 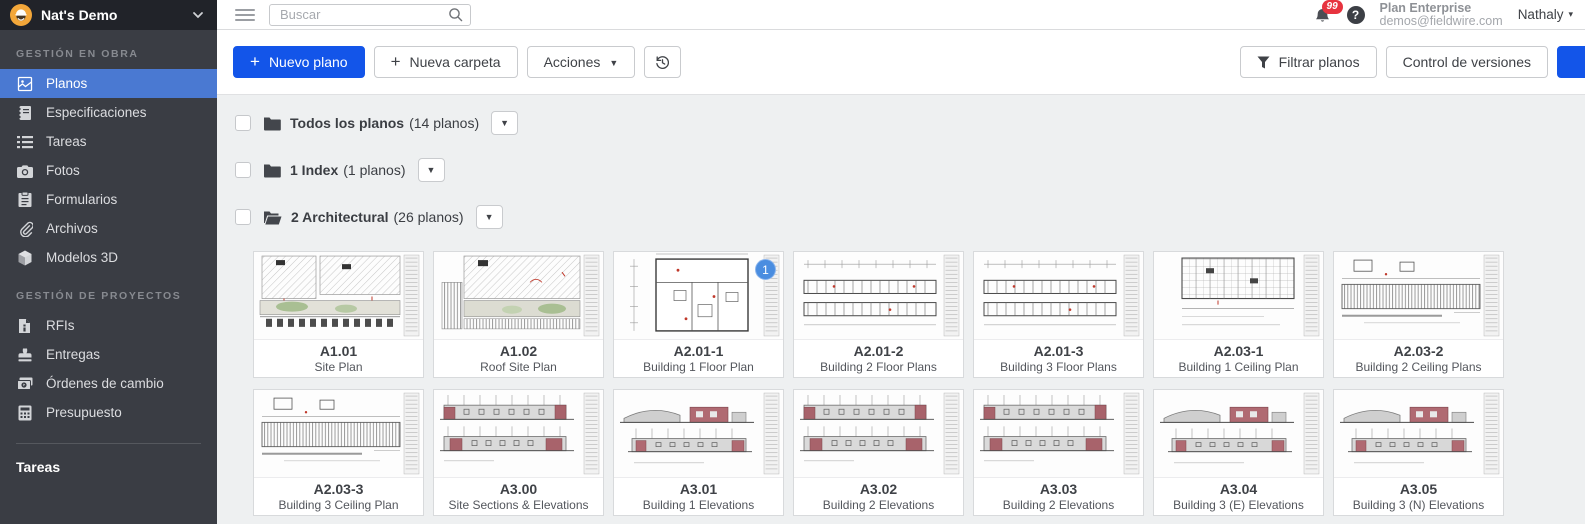 I want to click on sidebar-item-rfi: RFIs, so click(x=108, y=325).